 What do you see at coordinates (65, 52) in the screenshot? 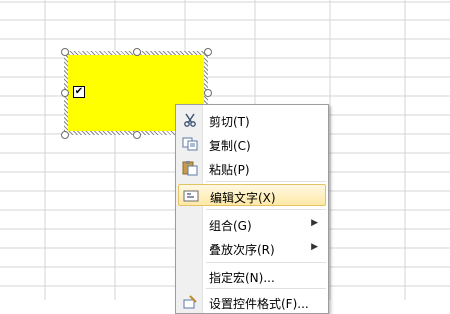
I see `resize-handle-top-left` at bounding box center [65, 52].